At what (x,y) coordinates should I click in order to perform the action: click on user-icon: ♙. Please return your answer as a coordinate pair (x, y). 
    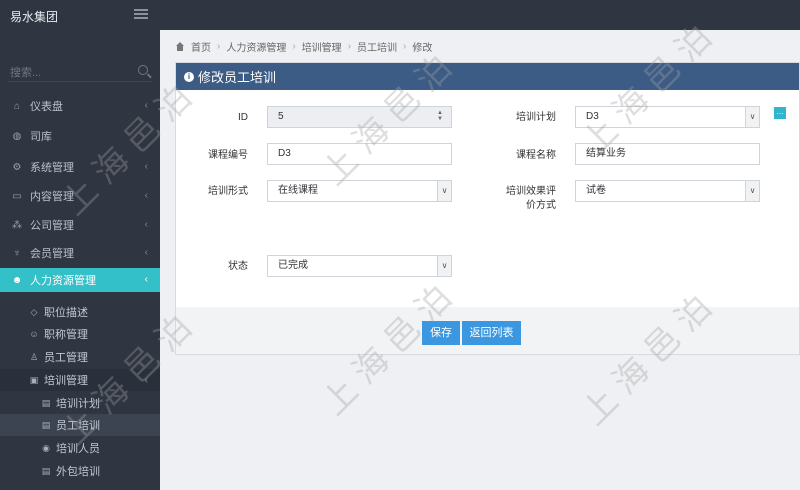
    Looking at the image, I should click on (34, 356).